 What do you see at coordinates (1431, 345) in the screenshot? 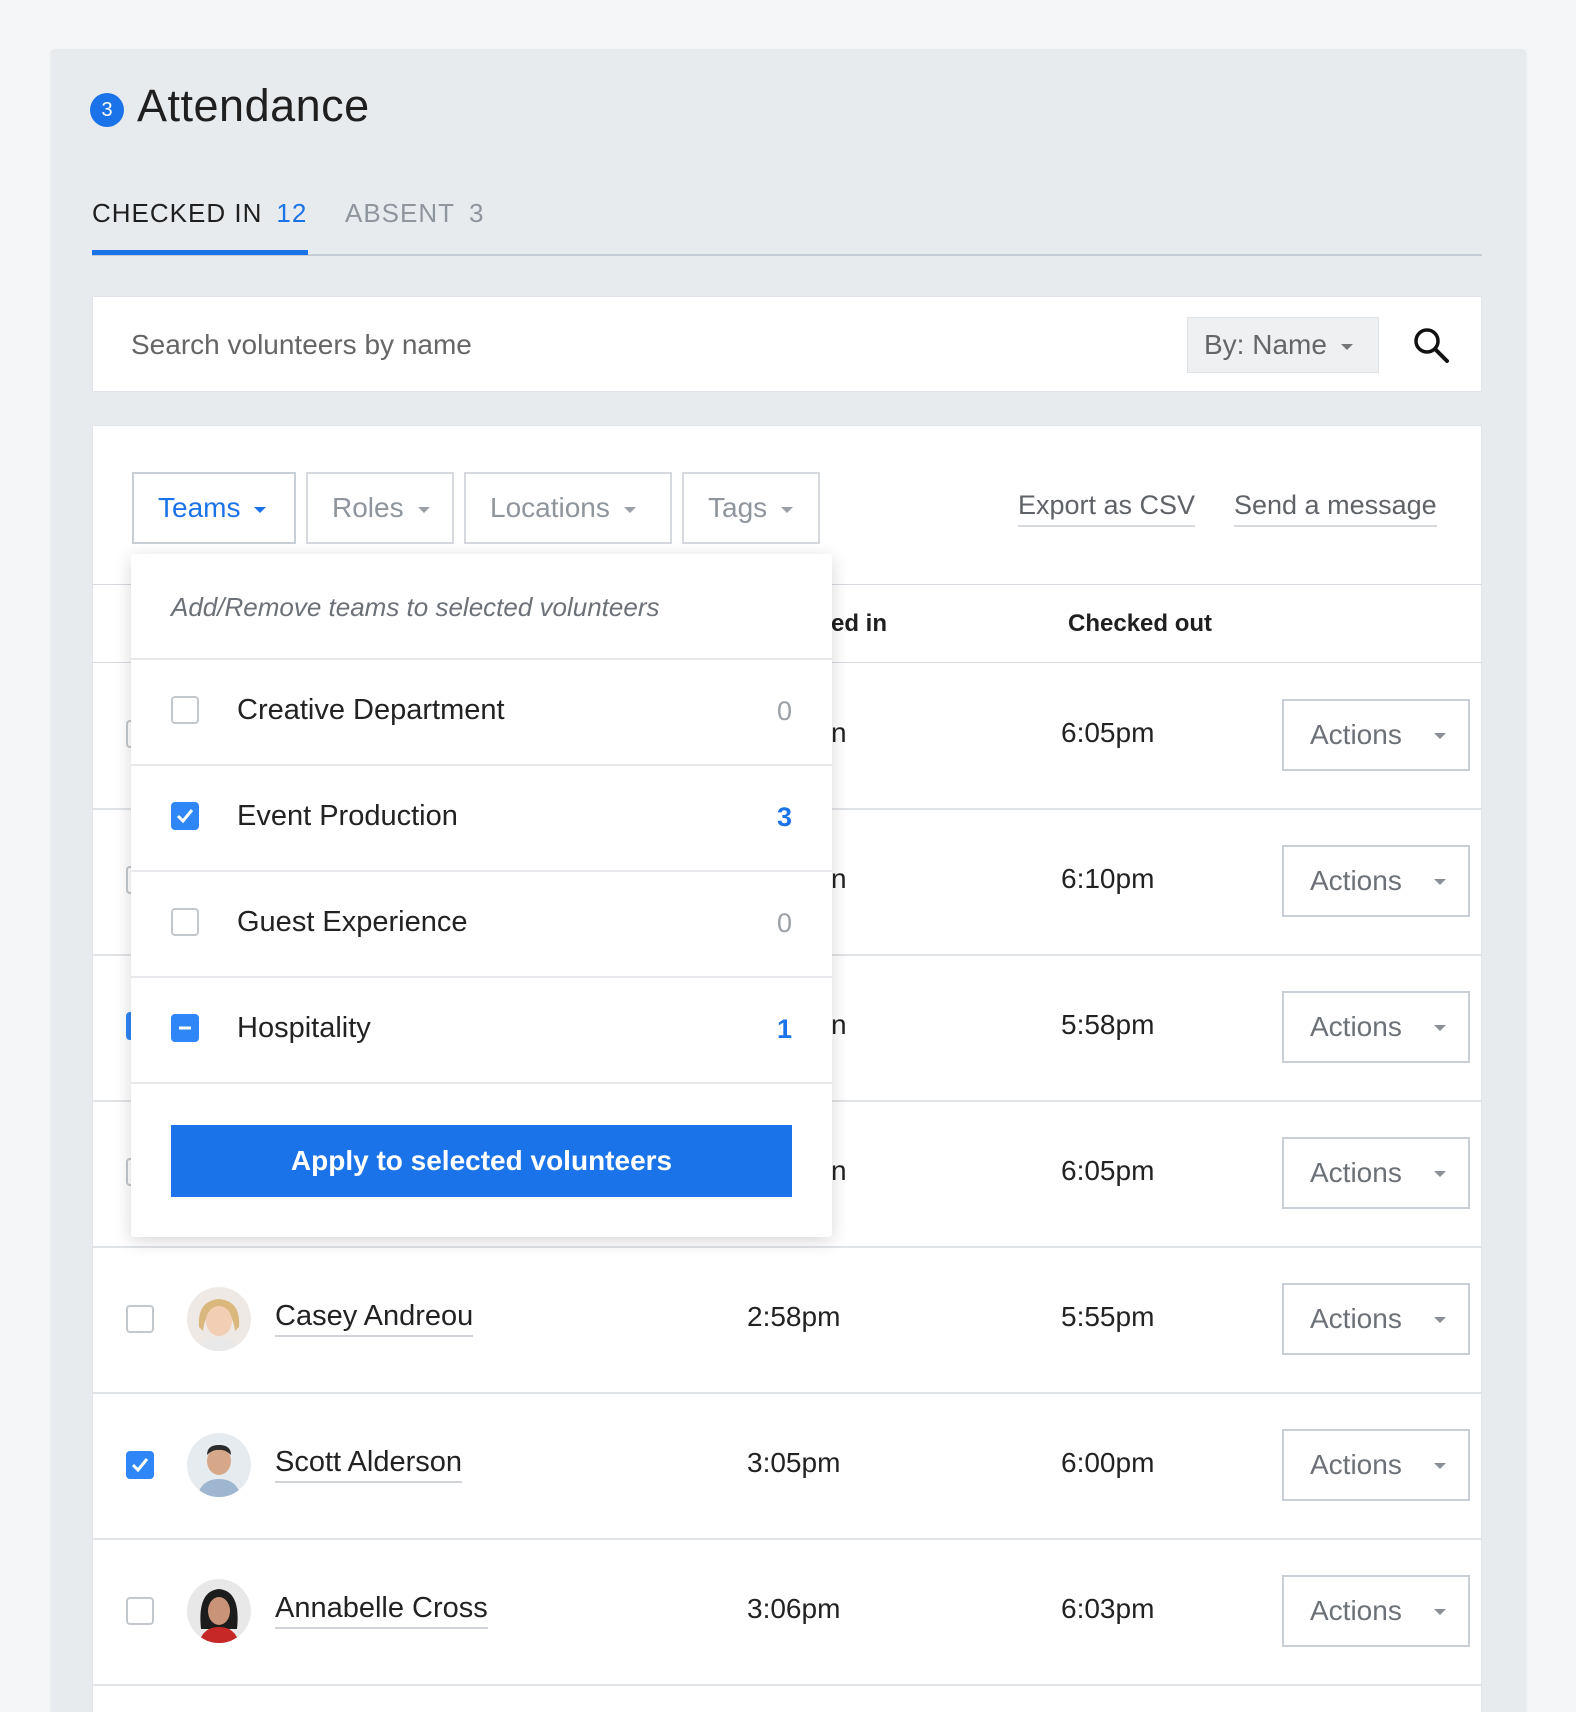
I see `search-icon` at bounding box center [1431, 345].